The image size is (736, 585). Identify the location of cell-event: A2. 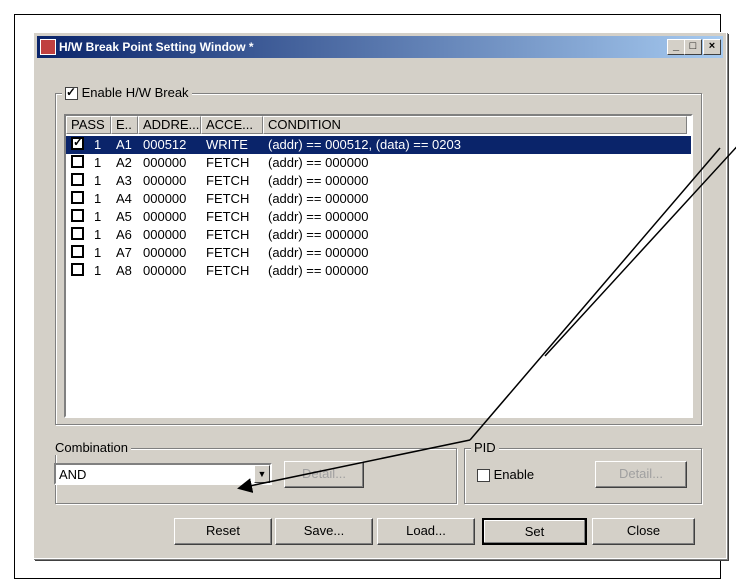
(124, 162).